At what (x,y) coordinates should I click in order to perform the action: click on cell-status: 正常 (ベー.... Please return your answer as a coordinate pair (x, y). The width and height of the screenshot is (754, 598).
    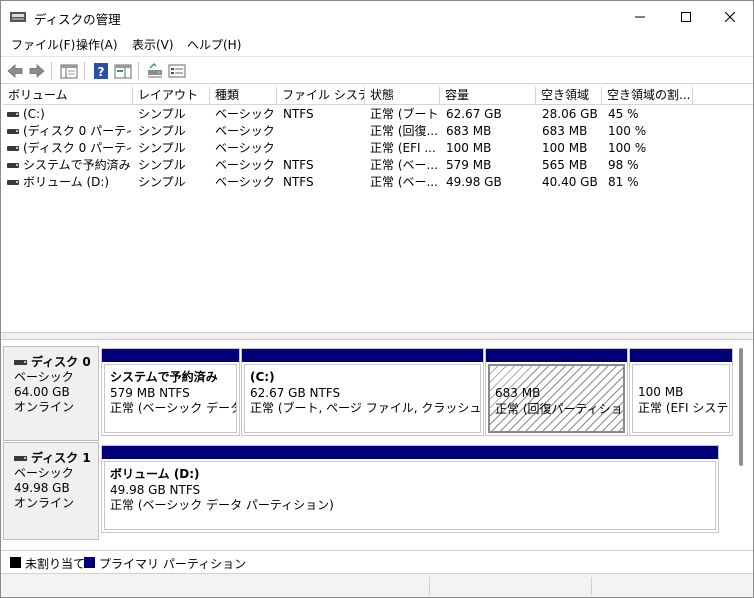
    Looking at the image, I should click on (404, 182).